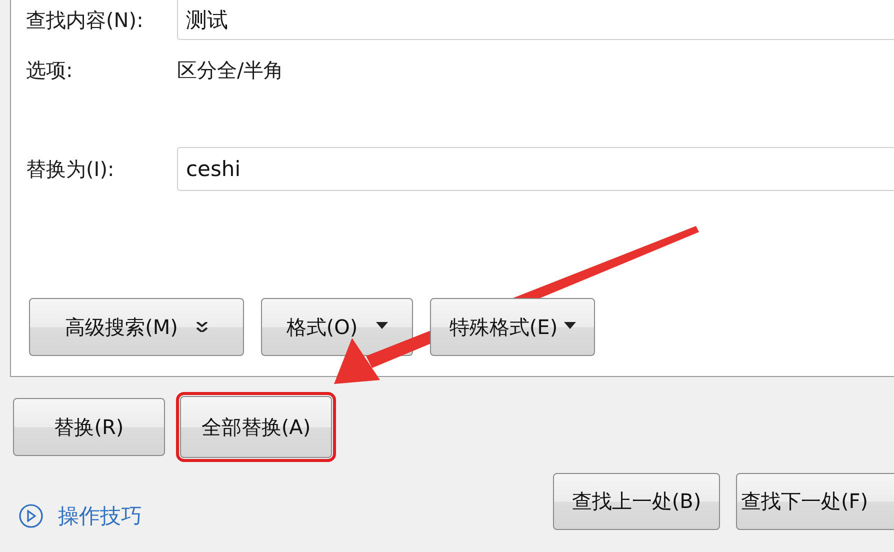 Image resolution: width=894 pixels, height=552 pixels. I want to click on help-link: 操作技巧, so click(80, 516).